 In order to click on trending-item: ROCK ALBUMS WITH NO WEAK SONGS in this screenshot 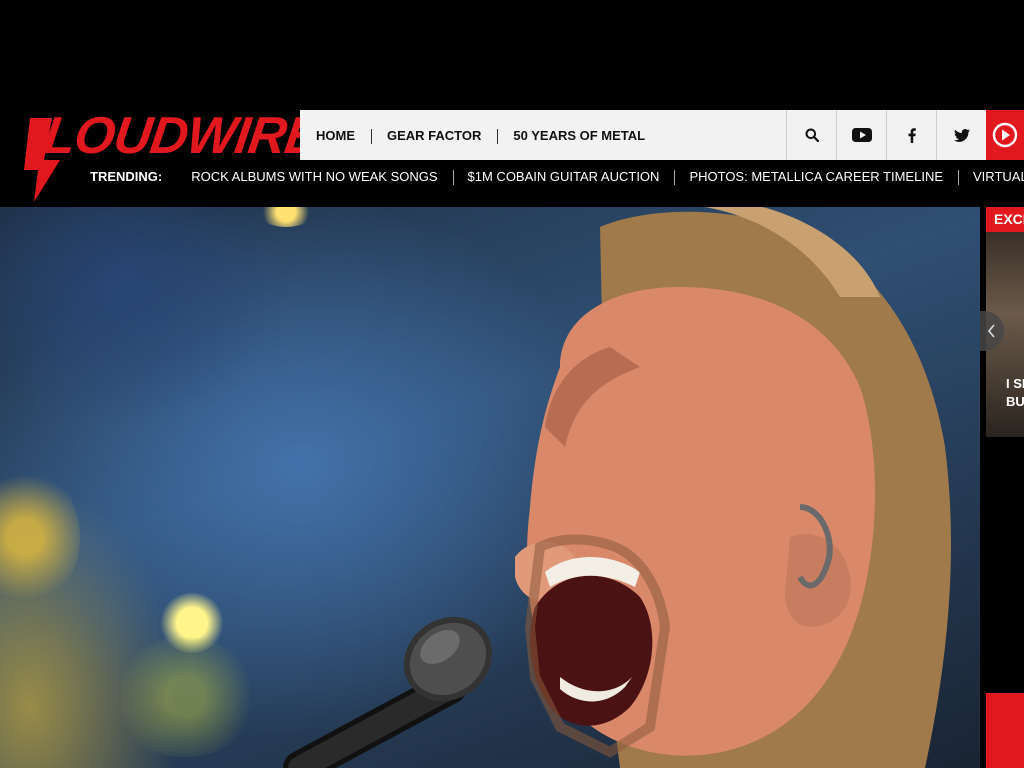, I will do `click(314, 176)`.